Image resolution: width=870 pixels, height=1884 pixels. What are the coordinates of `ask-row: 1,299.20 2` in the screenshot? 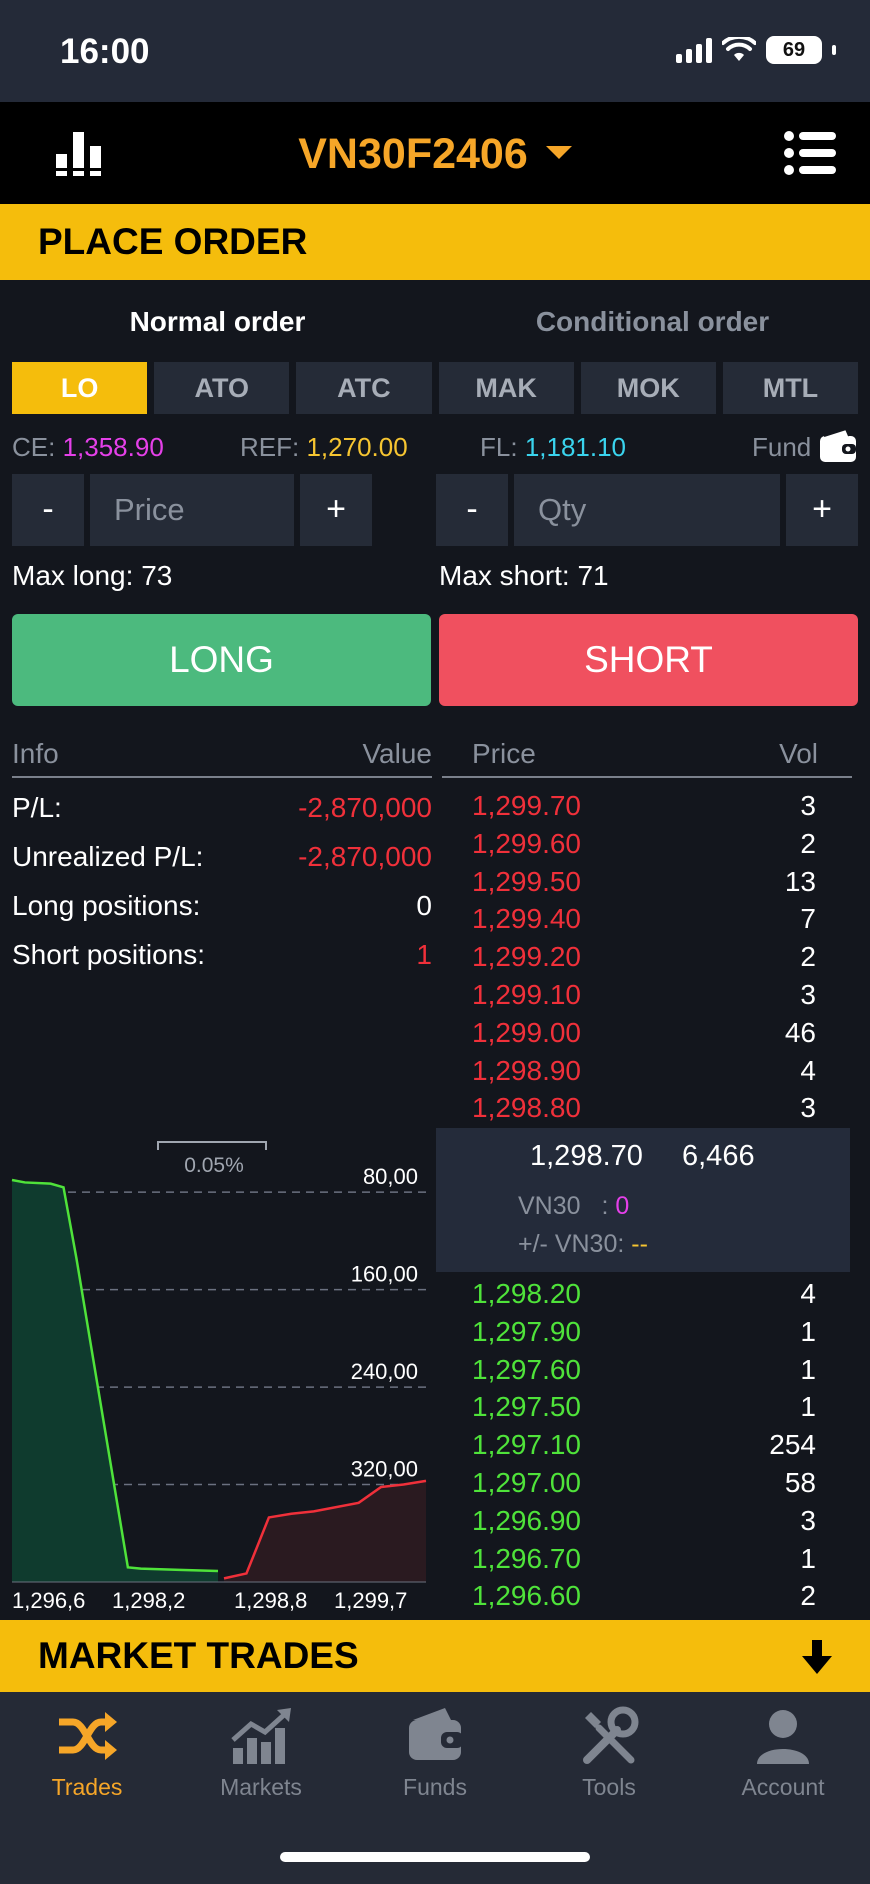 It's located at (647, 956).